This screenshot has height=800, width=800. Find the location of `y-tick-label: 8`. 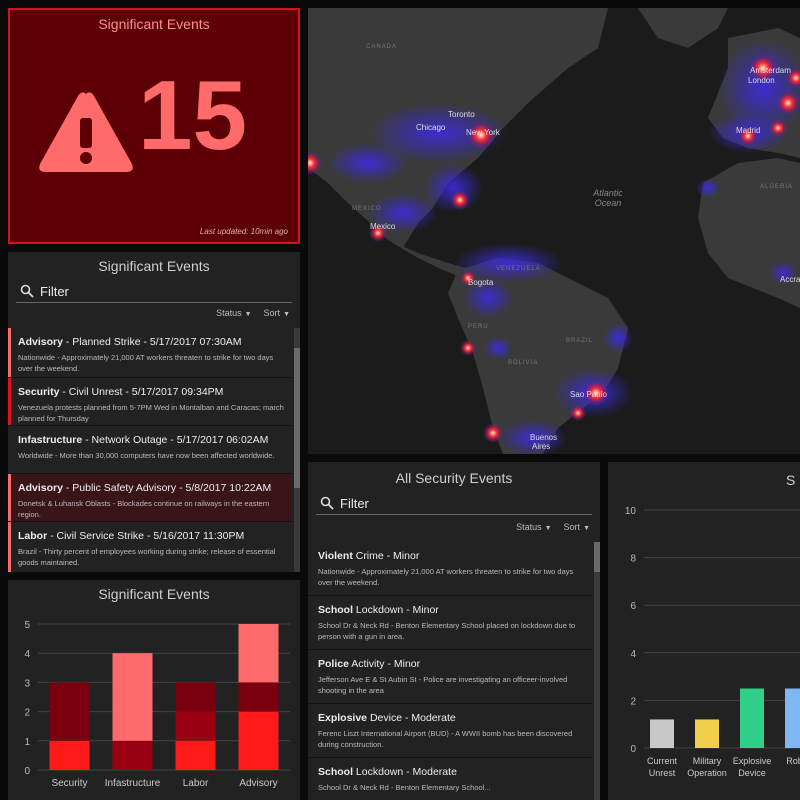

y-tick-label: 8 is located at coordinates (633, 559).